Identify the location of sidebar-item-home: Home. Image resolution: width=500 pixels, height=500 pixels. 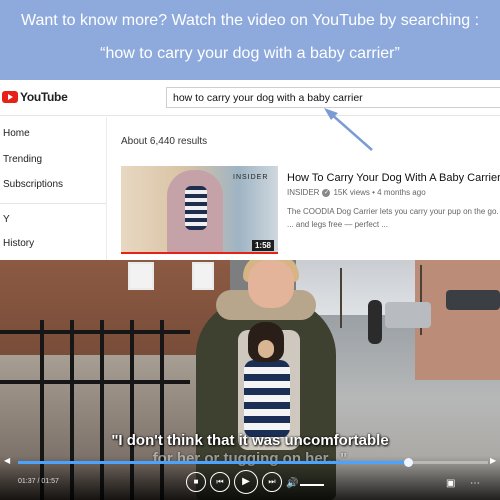
(16, 133).